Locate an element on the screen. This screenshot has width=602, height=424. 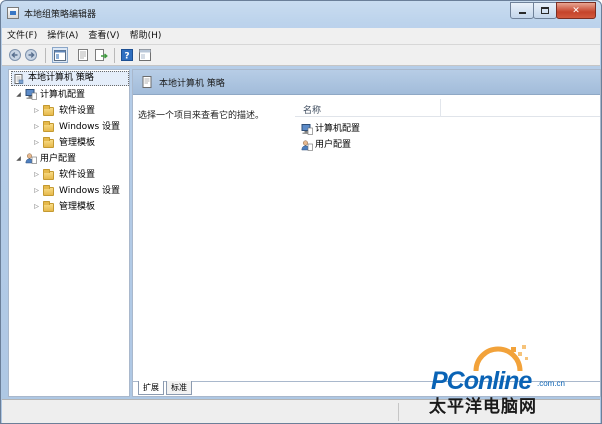
properties-icon is located at coordinates (83, 55).